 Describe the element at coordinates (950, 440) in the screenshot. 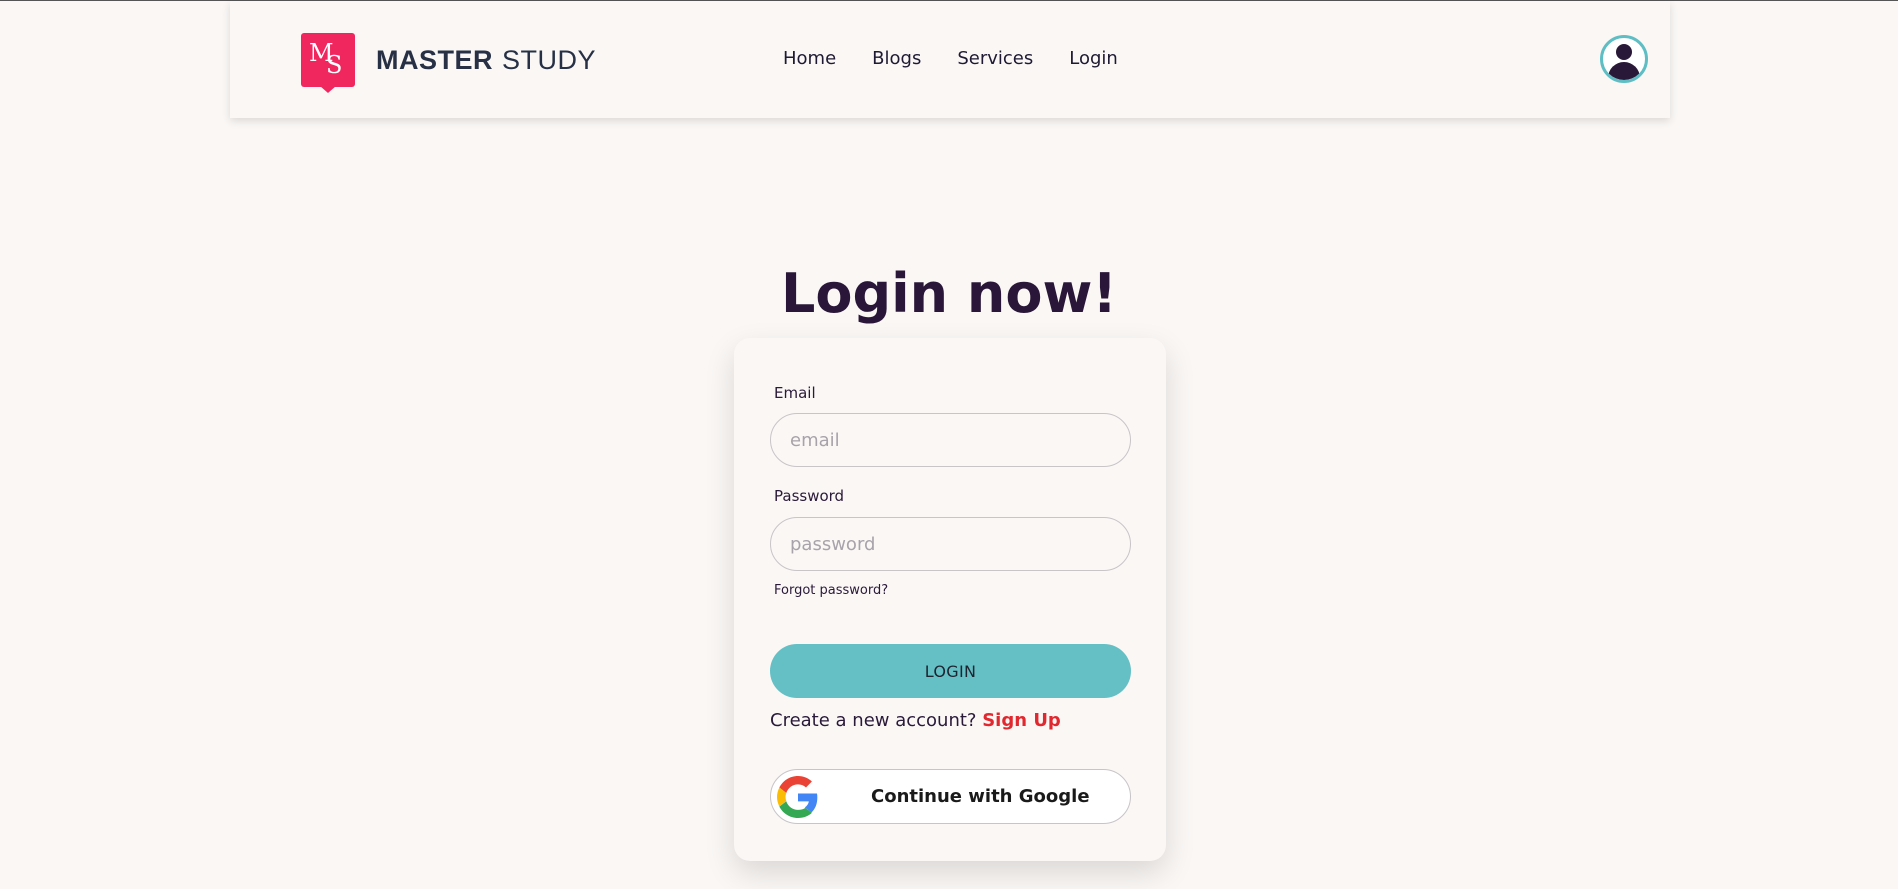

I see `email-field` at that location.